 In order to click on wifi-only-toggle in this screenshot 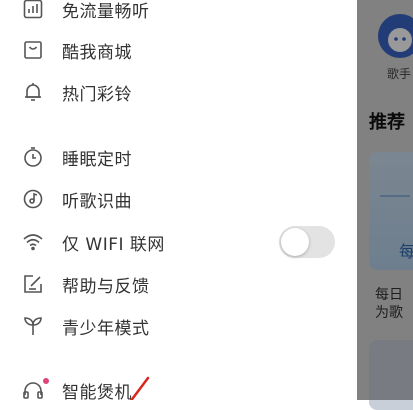, I will do `click(307, 242)`.